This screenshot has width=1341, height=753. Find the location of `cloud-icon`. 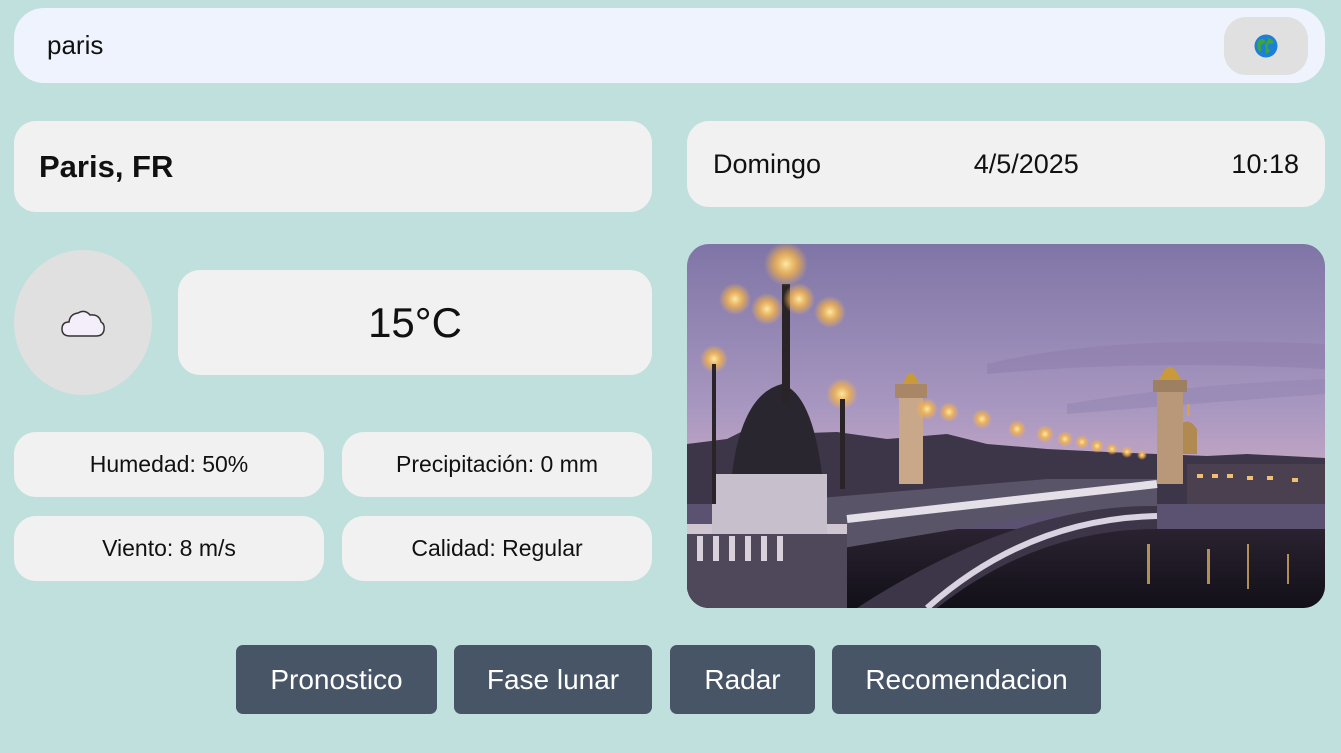

cloud-icon is located at coordinates (83, 323).